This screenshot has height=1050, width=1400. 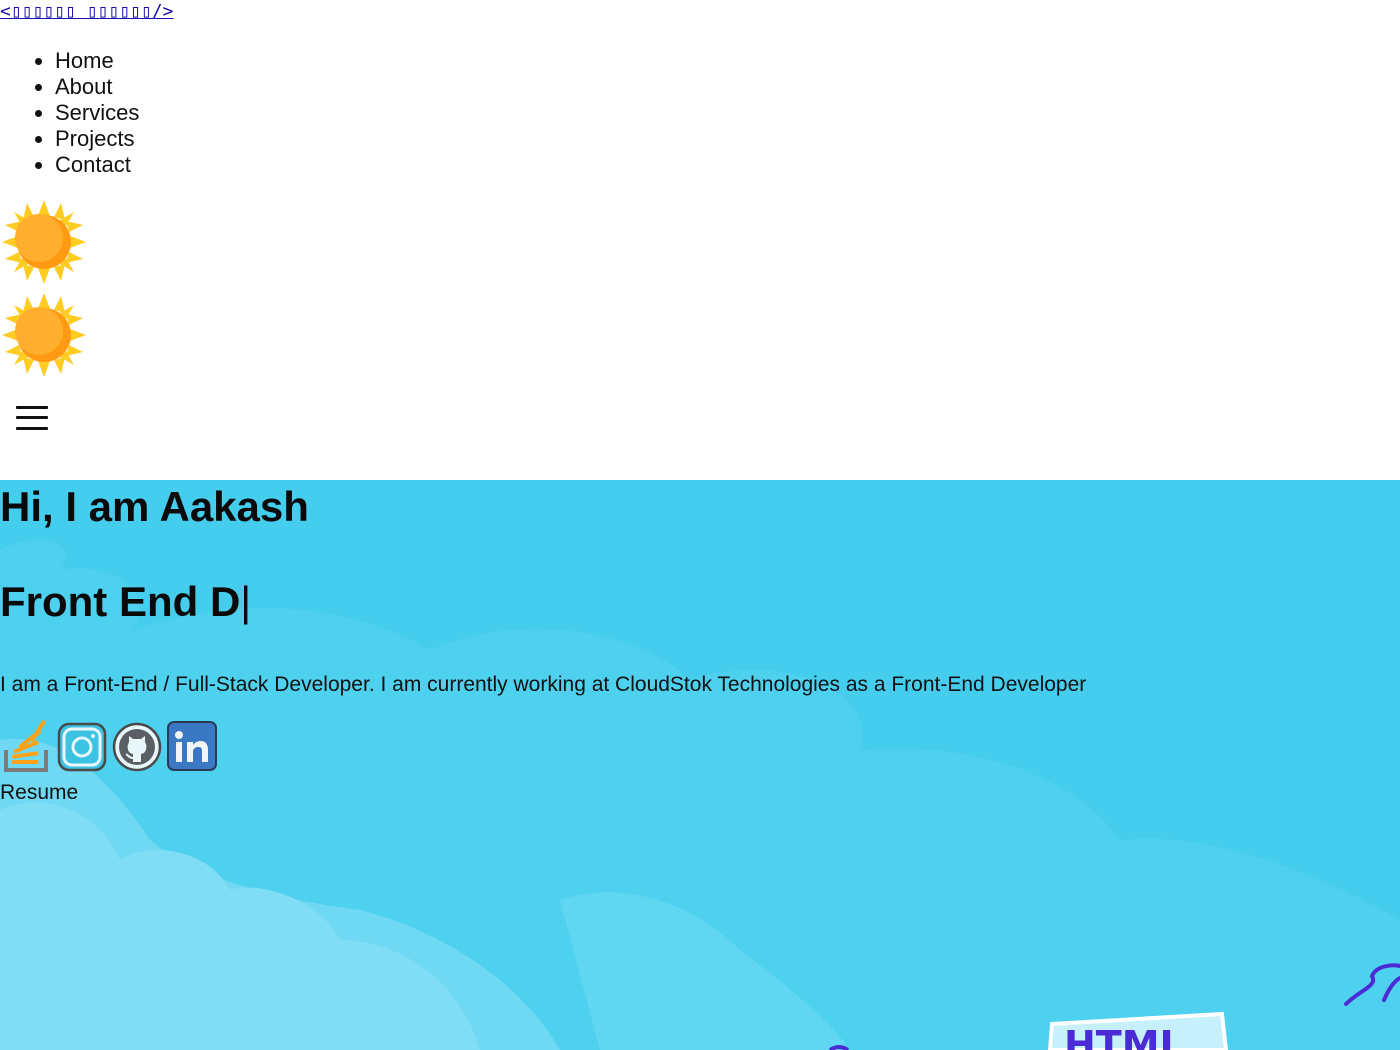 I want to click on hamburger-menu-icon, so click(x=33, y=418).